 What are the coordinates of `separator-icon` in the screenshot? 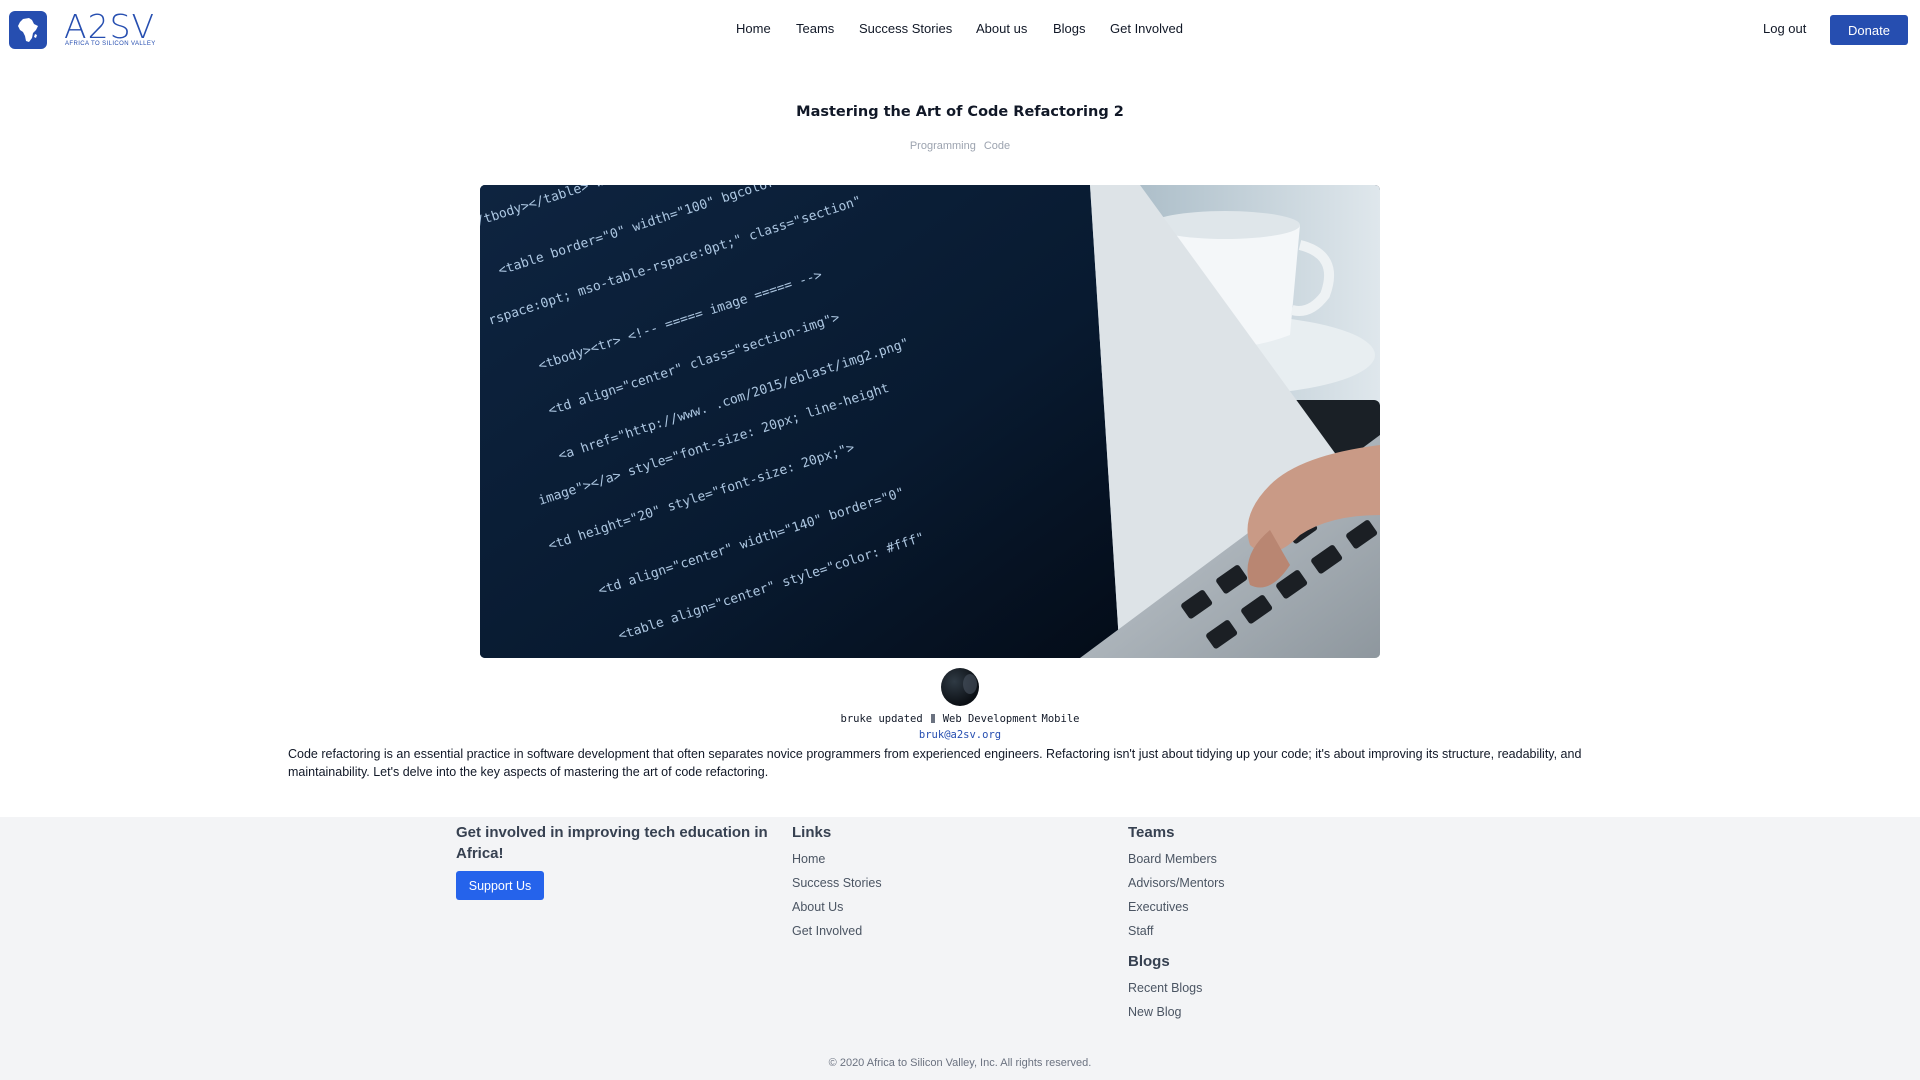 It's located at (932, 718).